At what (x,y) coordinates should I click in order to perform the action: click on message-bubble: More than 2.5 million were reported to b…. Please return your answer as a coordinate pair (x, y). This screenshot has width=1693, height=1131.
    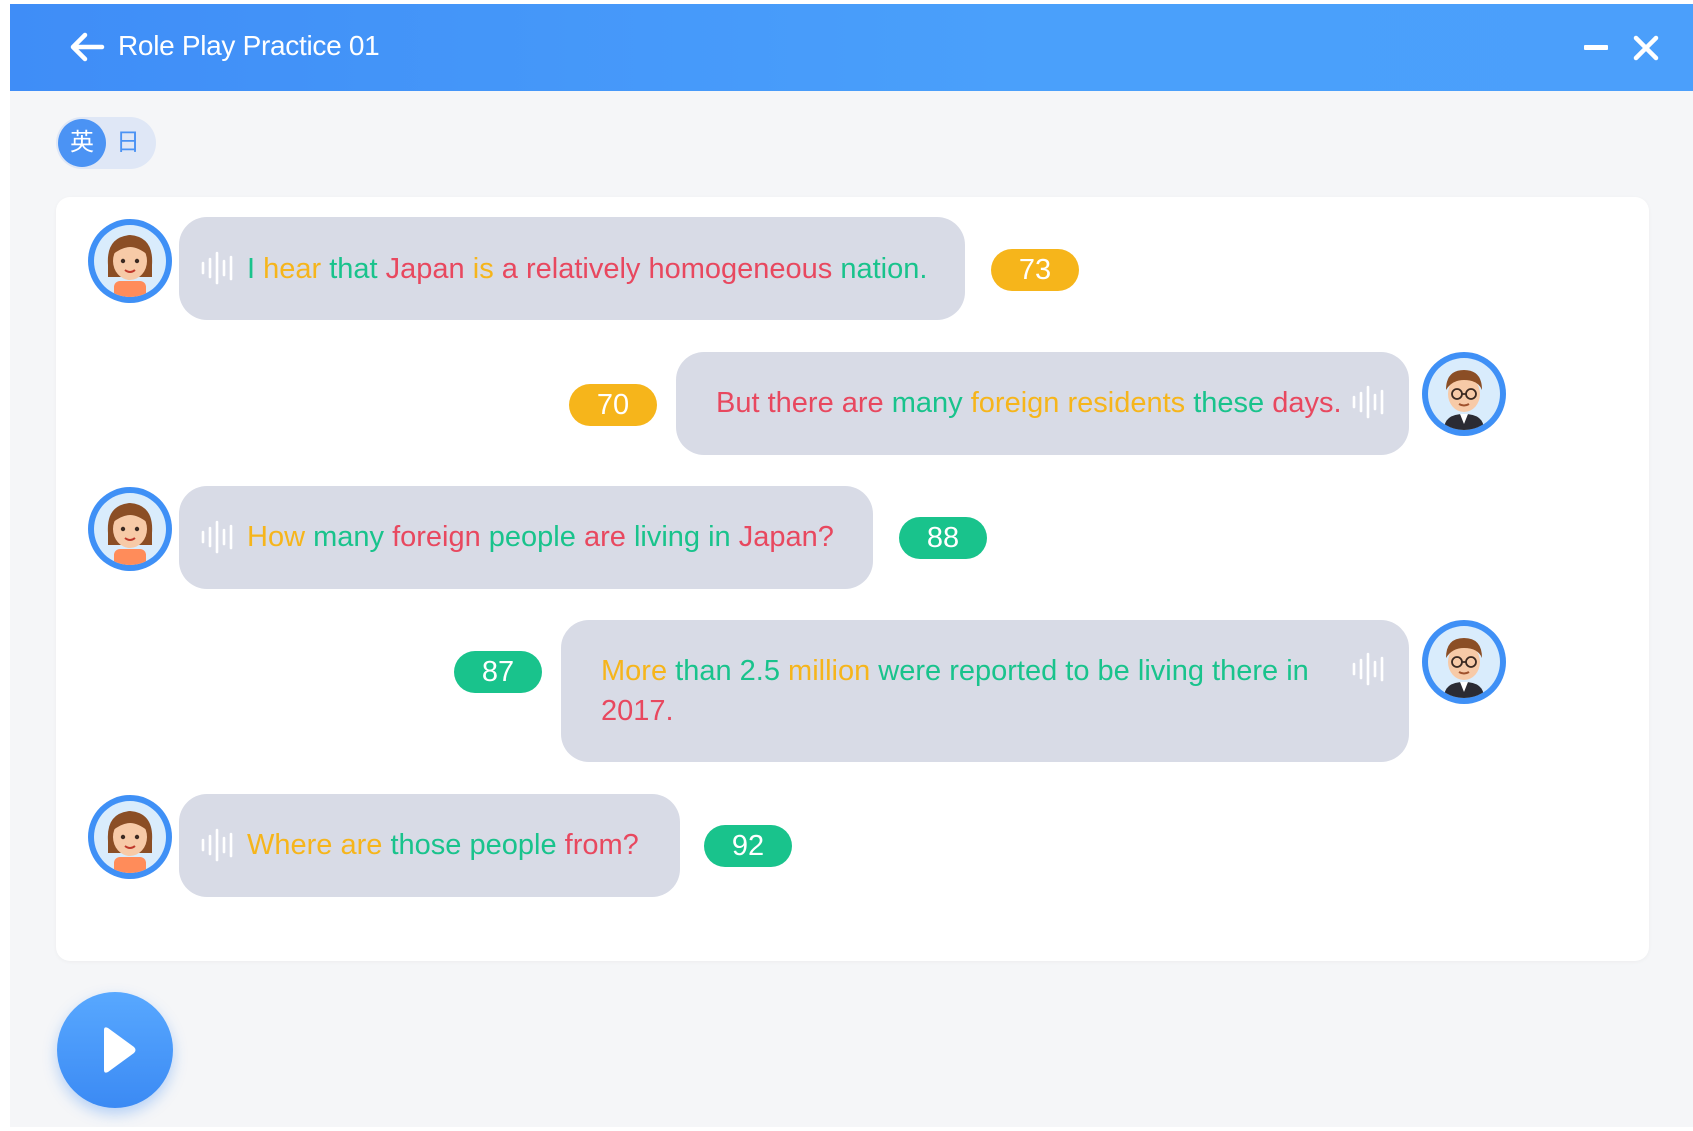
    Looking at the image, I should click on (985, 691).